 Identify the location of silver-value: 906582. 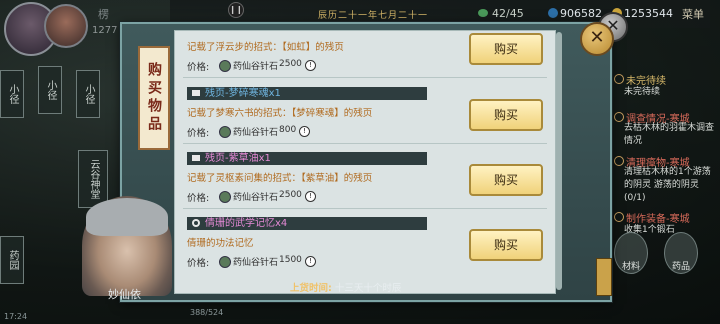
(581, 13).